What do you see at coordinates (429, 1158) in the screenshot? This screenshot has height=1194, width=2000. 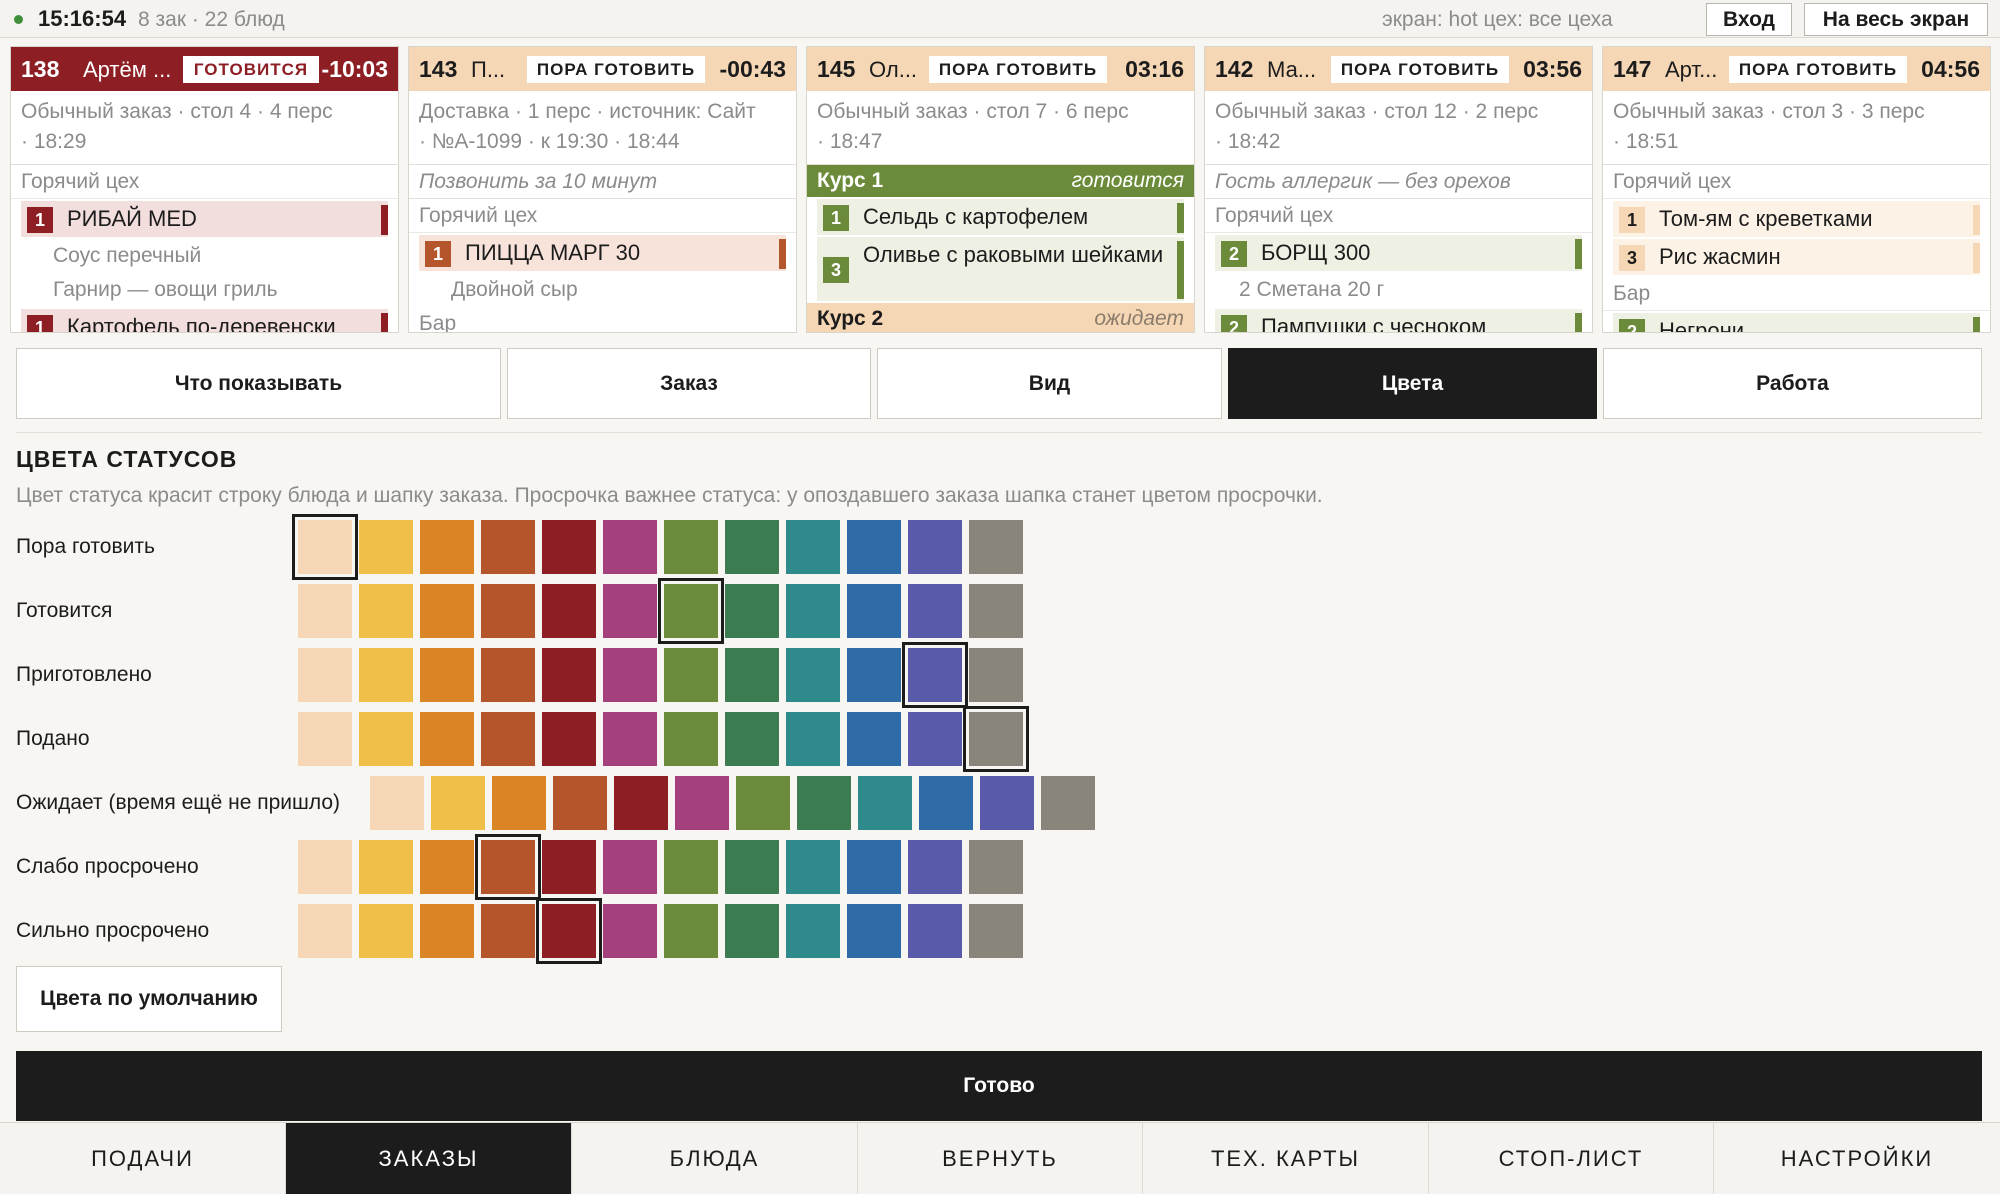 I see `nav-orders: ЗАКАЗЫ` at bounding box center [429, 1158].